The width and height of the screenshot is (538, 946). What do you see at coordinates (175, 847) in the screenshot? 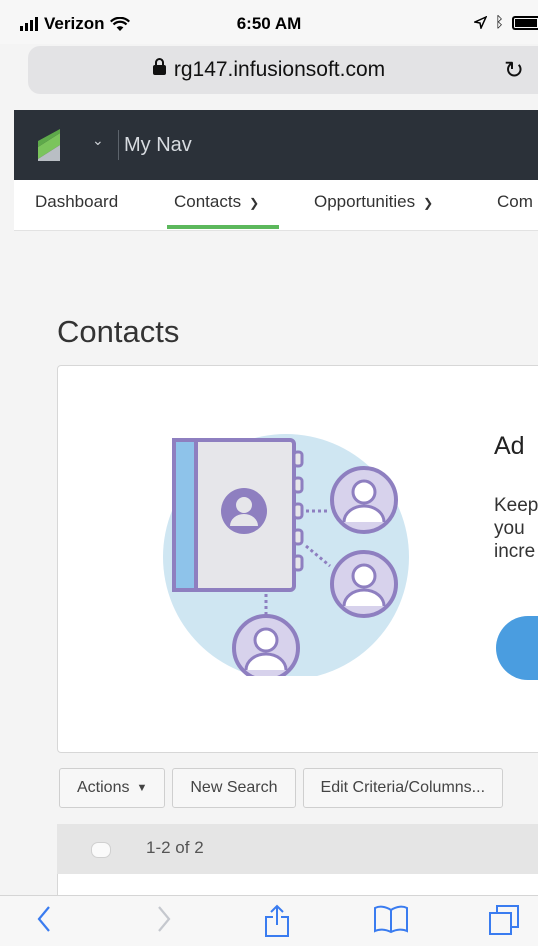
I see `result-count: 1-2 of 2` at bounding box center [175, 847].